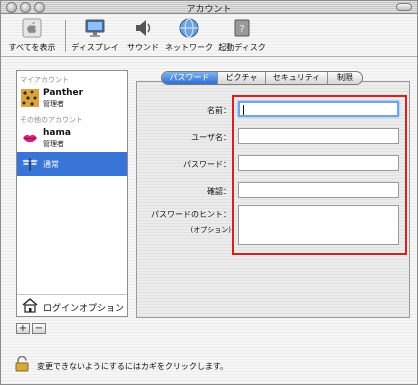 The image size is (418, 385). What do you see at coordinates (95, 28) in the screenshot?
I see `display-icon` at bounding box center [95, 28].